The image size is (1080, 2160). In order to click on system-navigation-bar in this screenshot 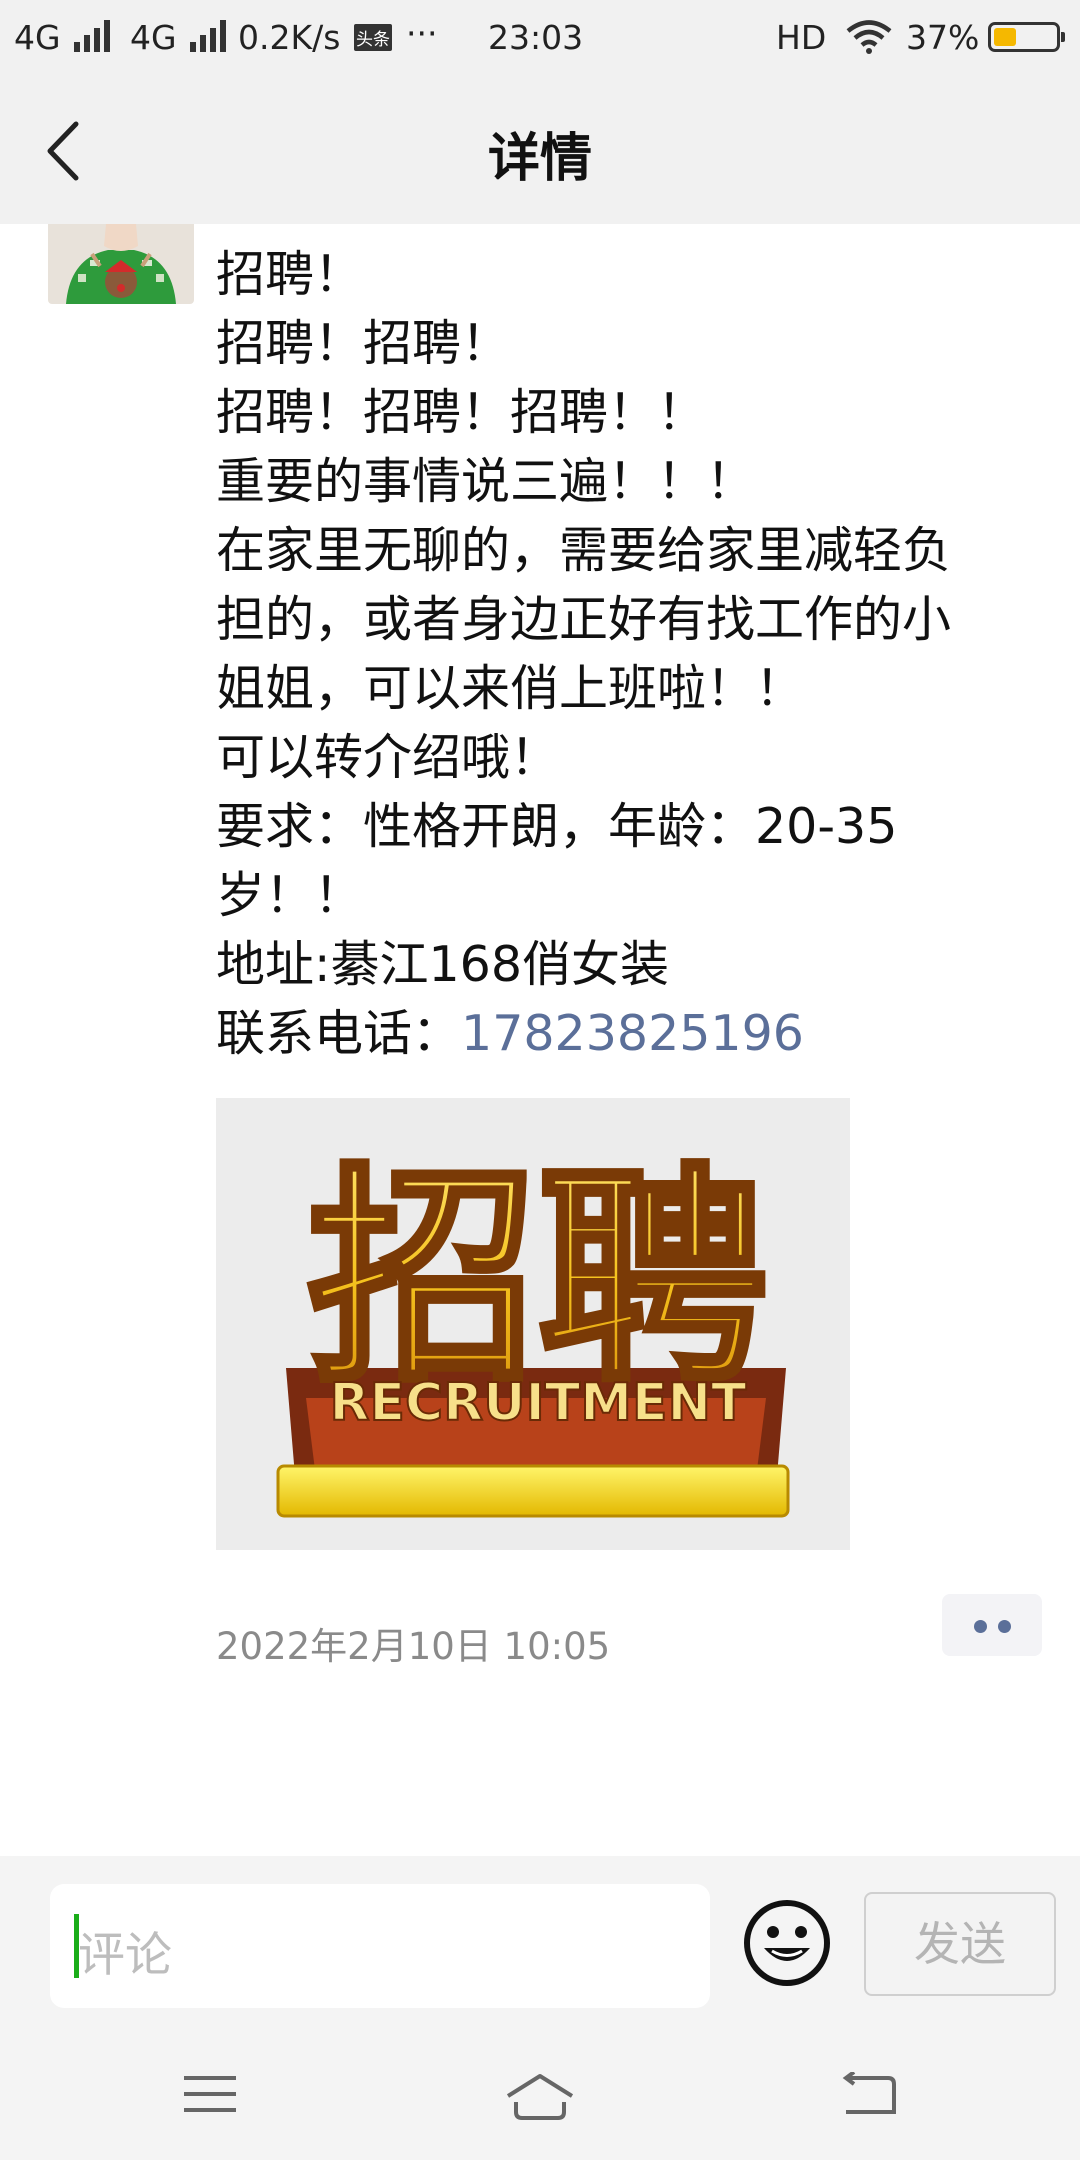, I will do `click(540, 2094)`.